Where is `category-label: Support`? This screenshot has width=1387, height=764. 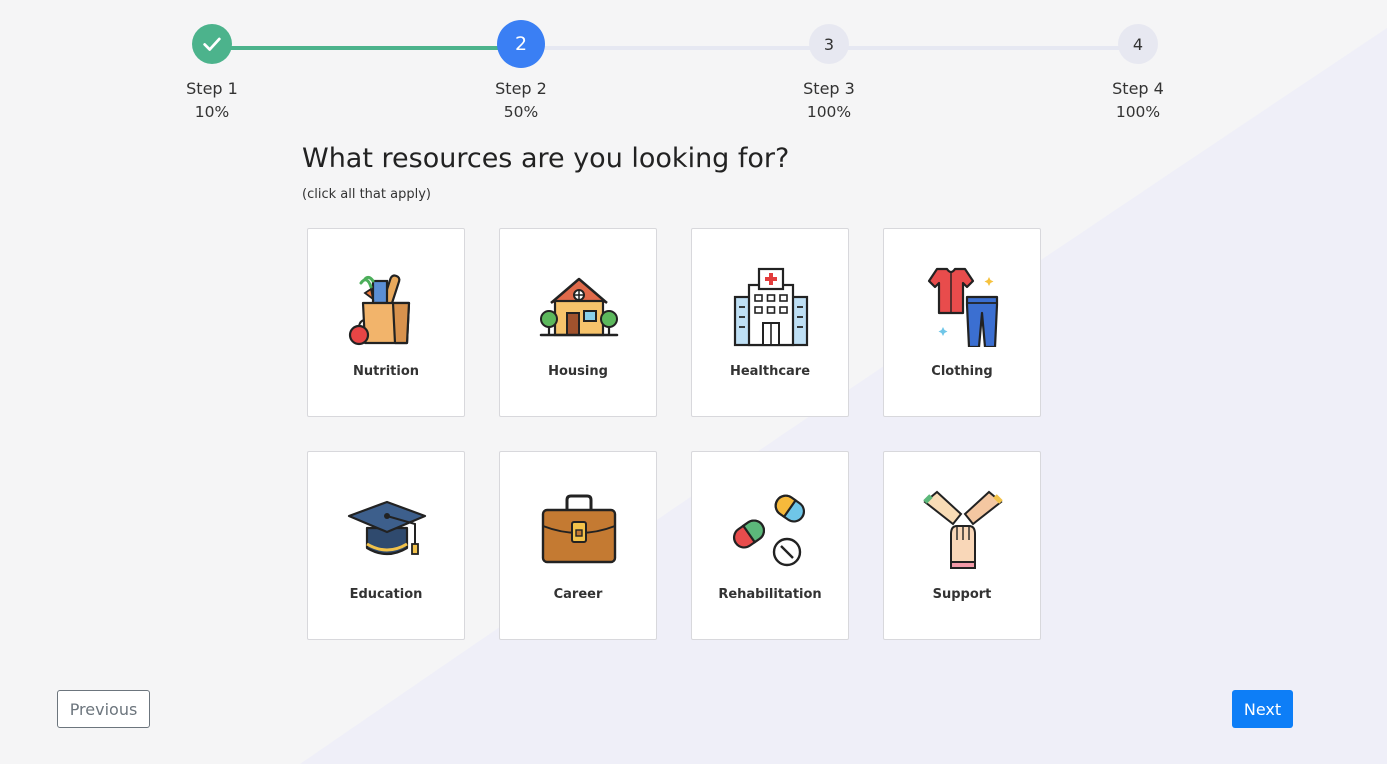
category-label: Support is located at coordinates (962, 594).